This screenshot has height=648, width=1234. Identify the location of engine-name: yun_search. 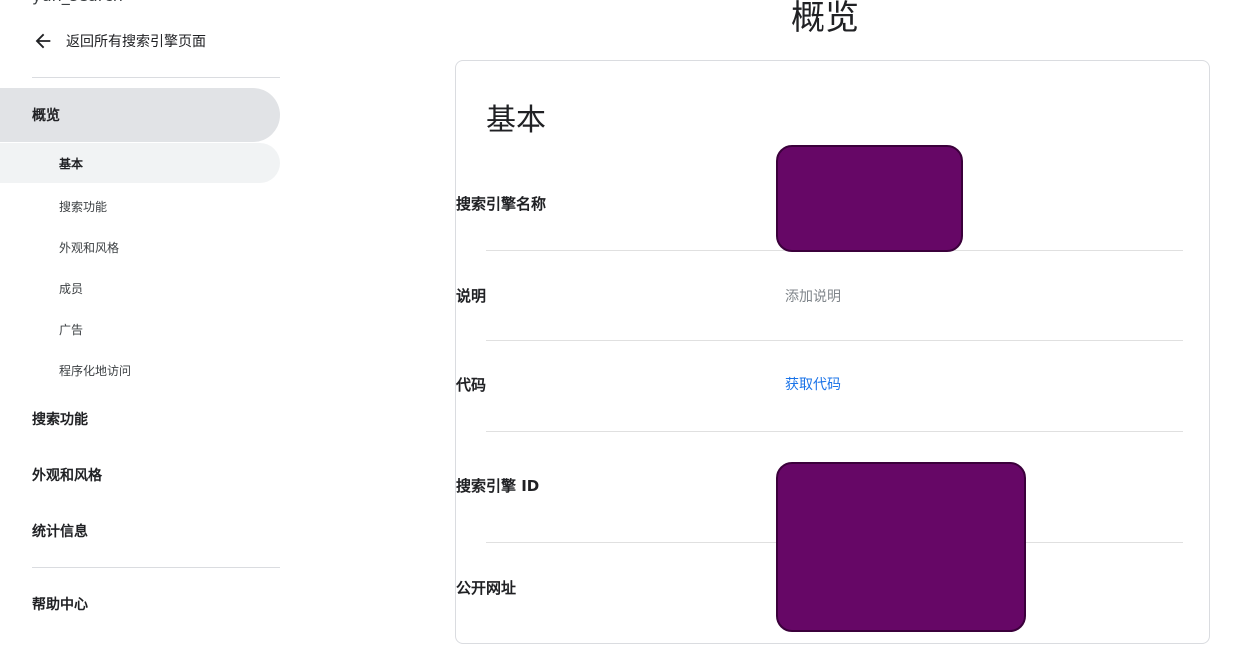
(77, 2).